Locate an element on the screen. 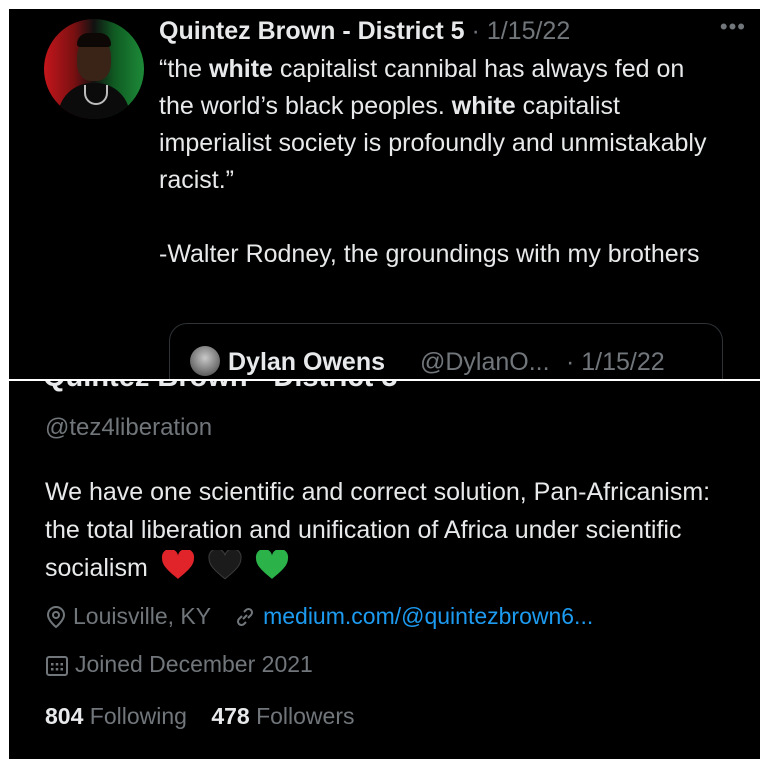  quoted-author-name: Dylan Owens is located at coordinates (306, 362).